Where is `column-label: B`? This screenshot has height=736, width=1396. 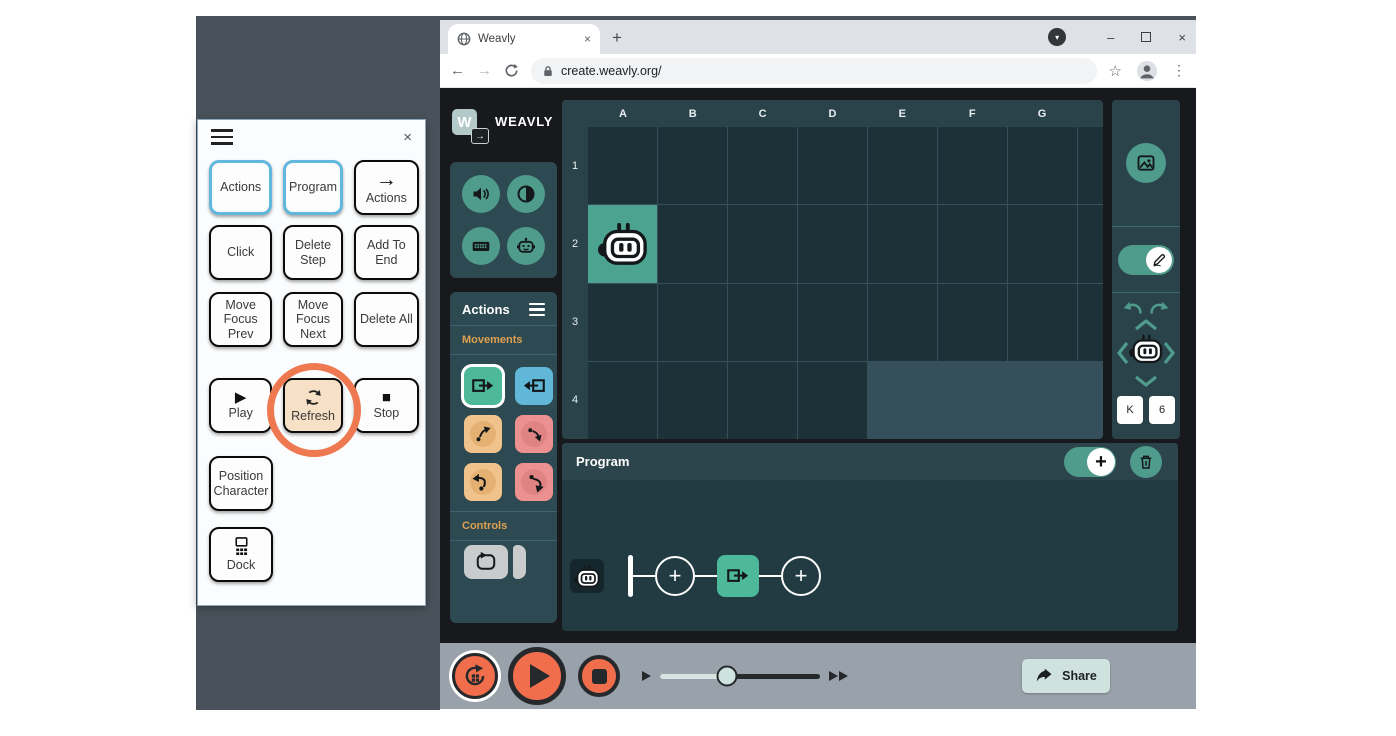
column-label: B is located at coordinates (692, 113).